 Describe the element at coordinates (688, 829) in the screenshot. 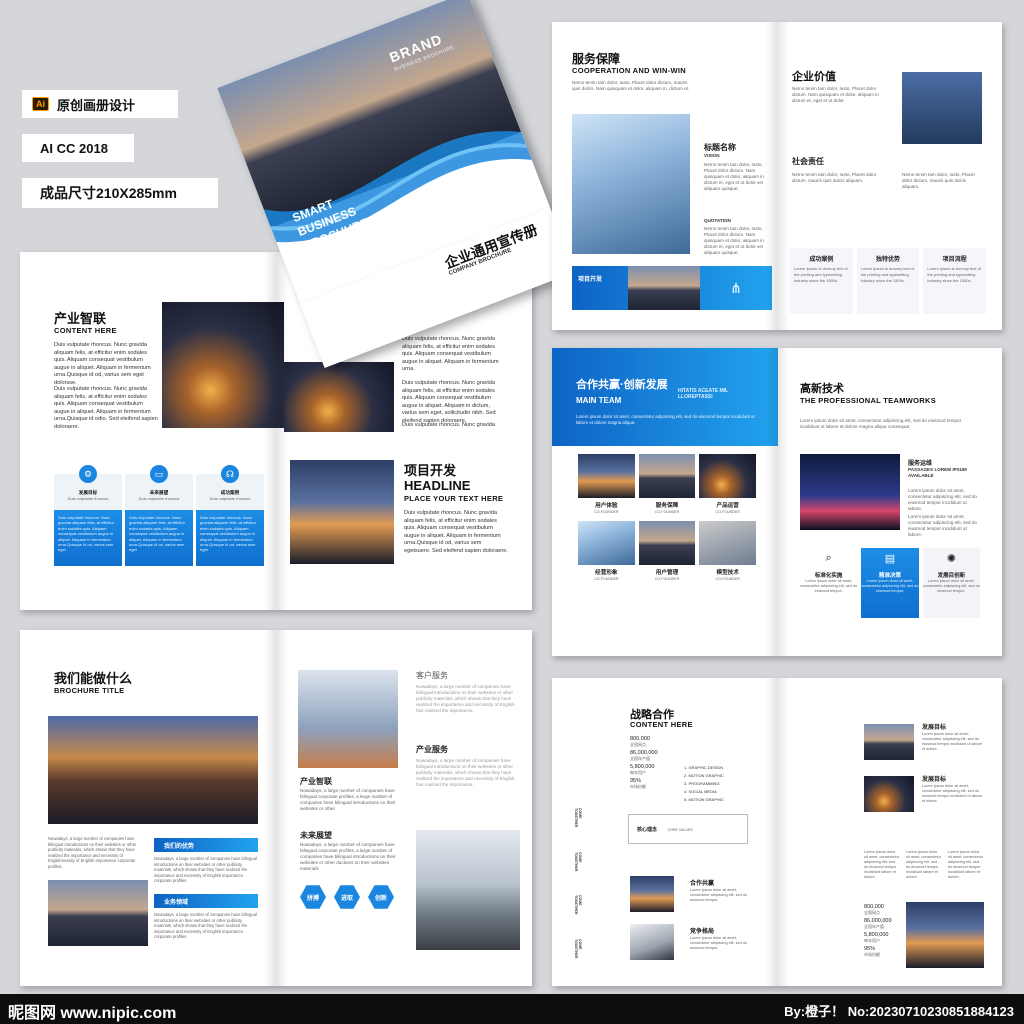

I see `core-values-box: 核心理念 CORE VALUES` at that location.